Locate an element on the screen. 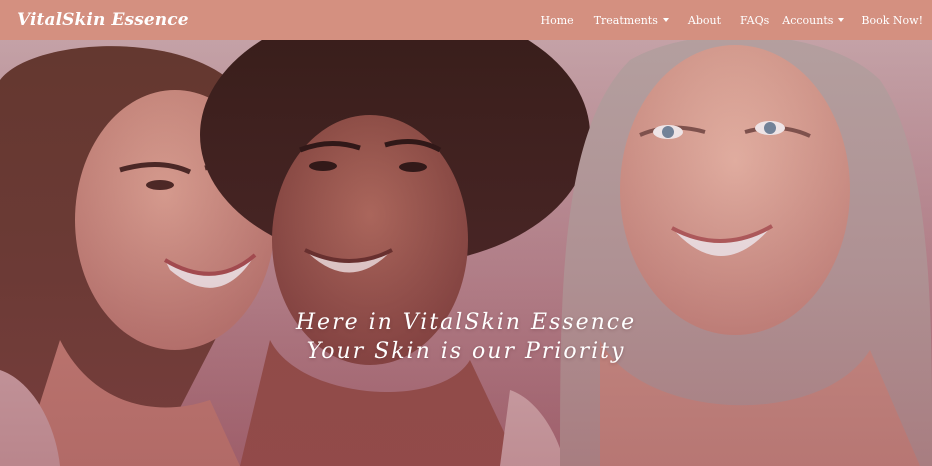 This screenshot has width=932, height=466. nav-book-now: Book Now! is located at coordinates (892, 20).